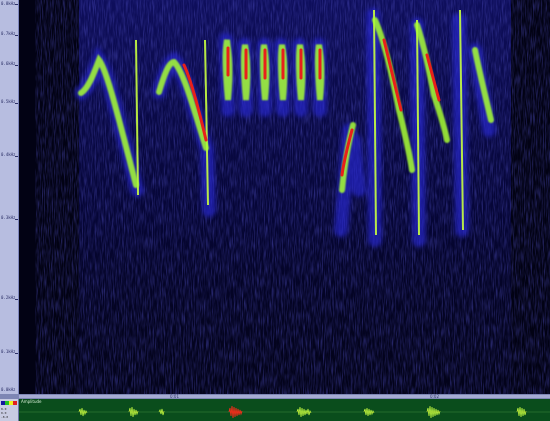 The width and height of the screenshot is (550, 421). Describe the element at coordinates (9, 403) in the screenshot. I see `color-scale-key` at that location.